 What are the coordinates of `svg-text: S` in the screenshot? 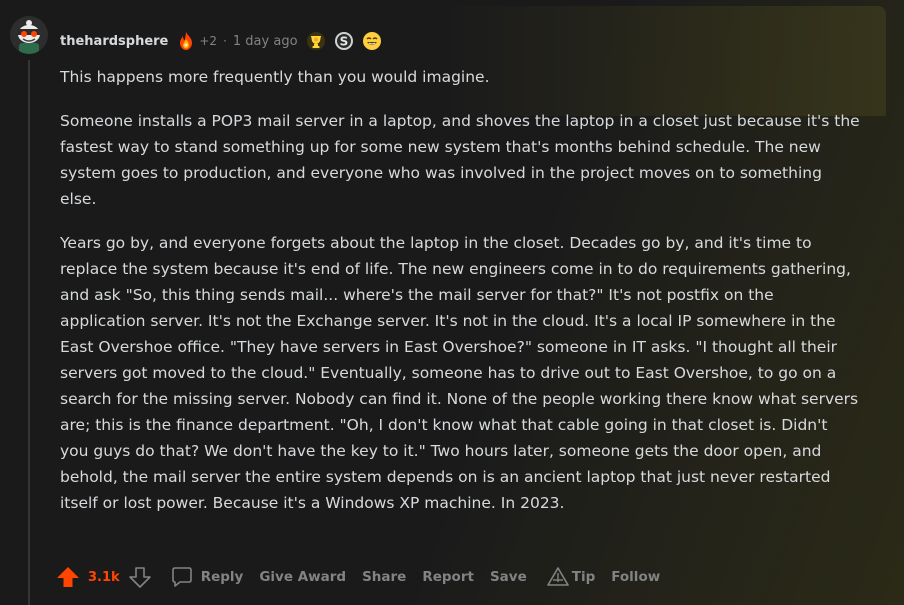 It's located at (343, 42).